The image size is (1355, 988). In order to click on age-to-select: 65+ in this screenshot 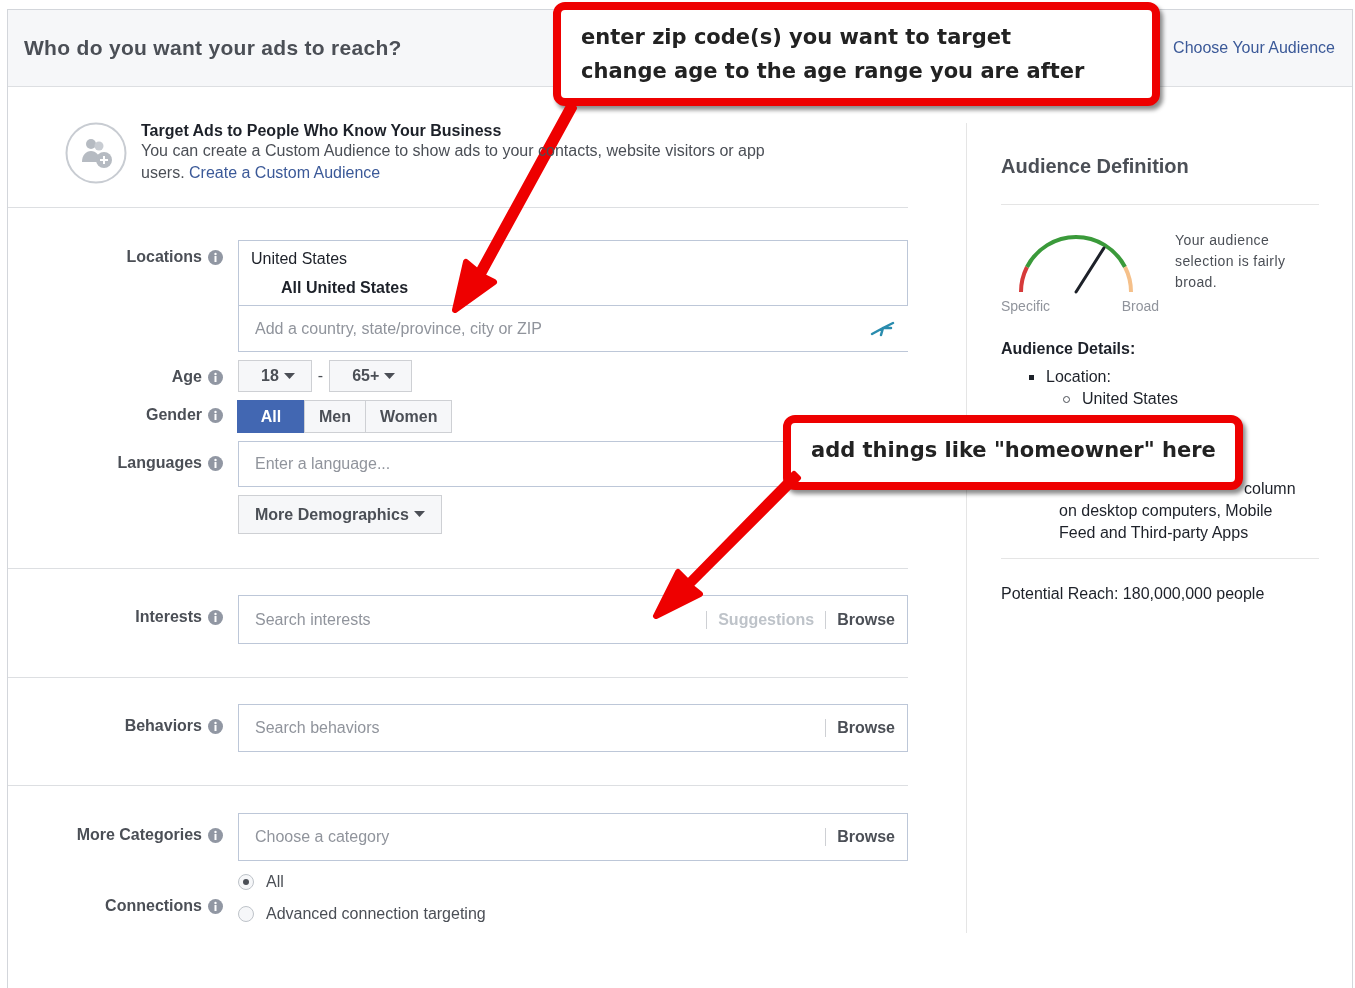, I will do `click(371, 376)`.